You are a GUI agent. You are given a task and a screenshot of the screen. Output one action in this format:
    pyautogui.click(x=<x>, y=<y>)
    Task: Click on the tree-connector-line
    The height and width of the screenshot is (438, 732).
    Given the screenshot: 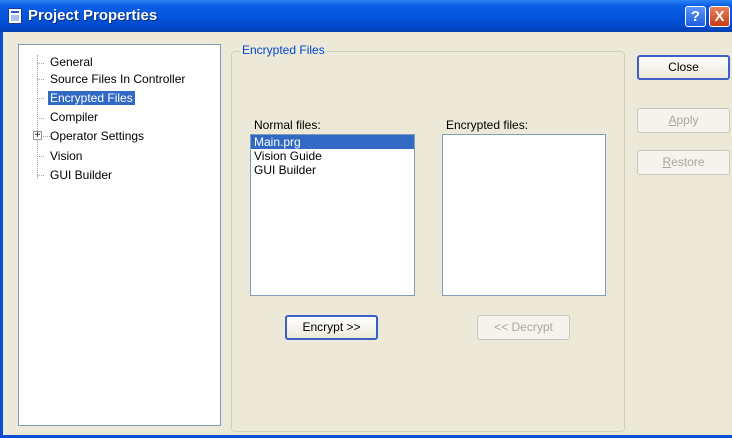 What is the action you would take?
    pyautogui.click(x=37, y=117)
    